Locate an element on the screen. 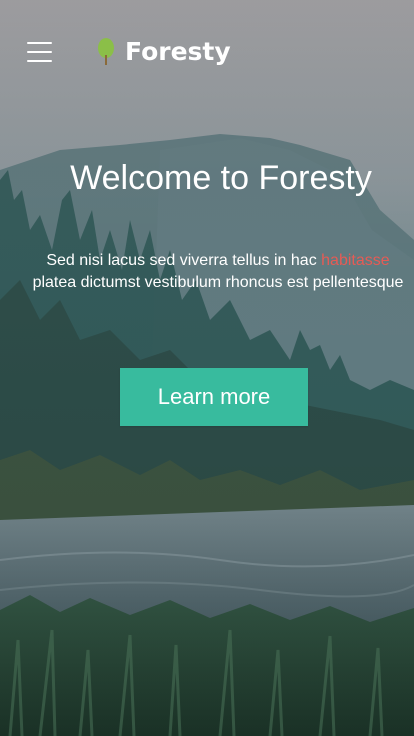 The width and height of the screenshot is (414, 736). menu-bar-middle is located at coordinates (39, 52).